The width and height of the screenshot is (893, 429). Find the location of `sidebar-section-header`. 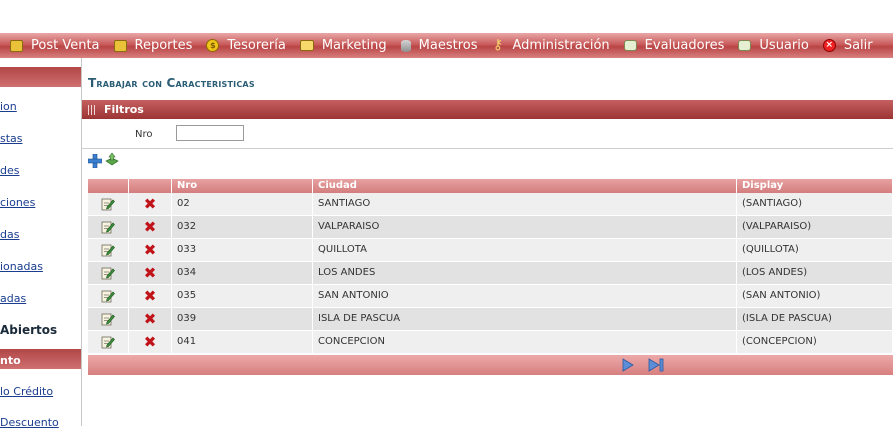

sidebar-section-header is located at coordinates (40, 77).